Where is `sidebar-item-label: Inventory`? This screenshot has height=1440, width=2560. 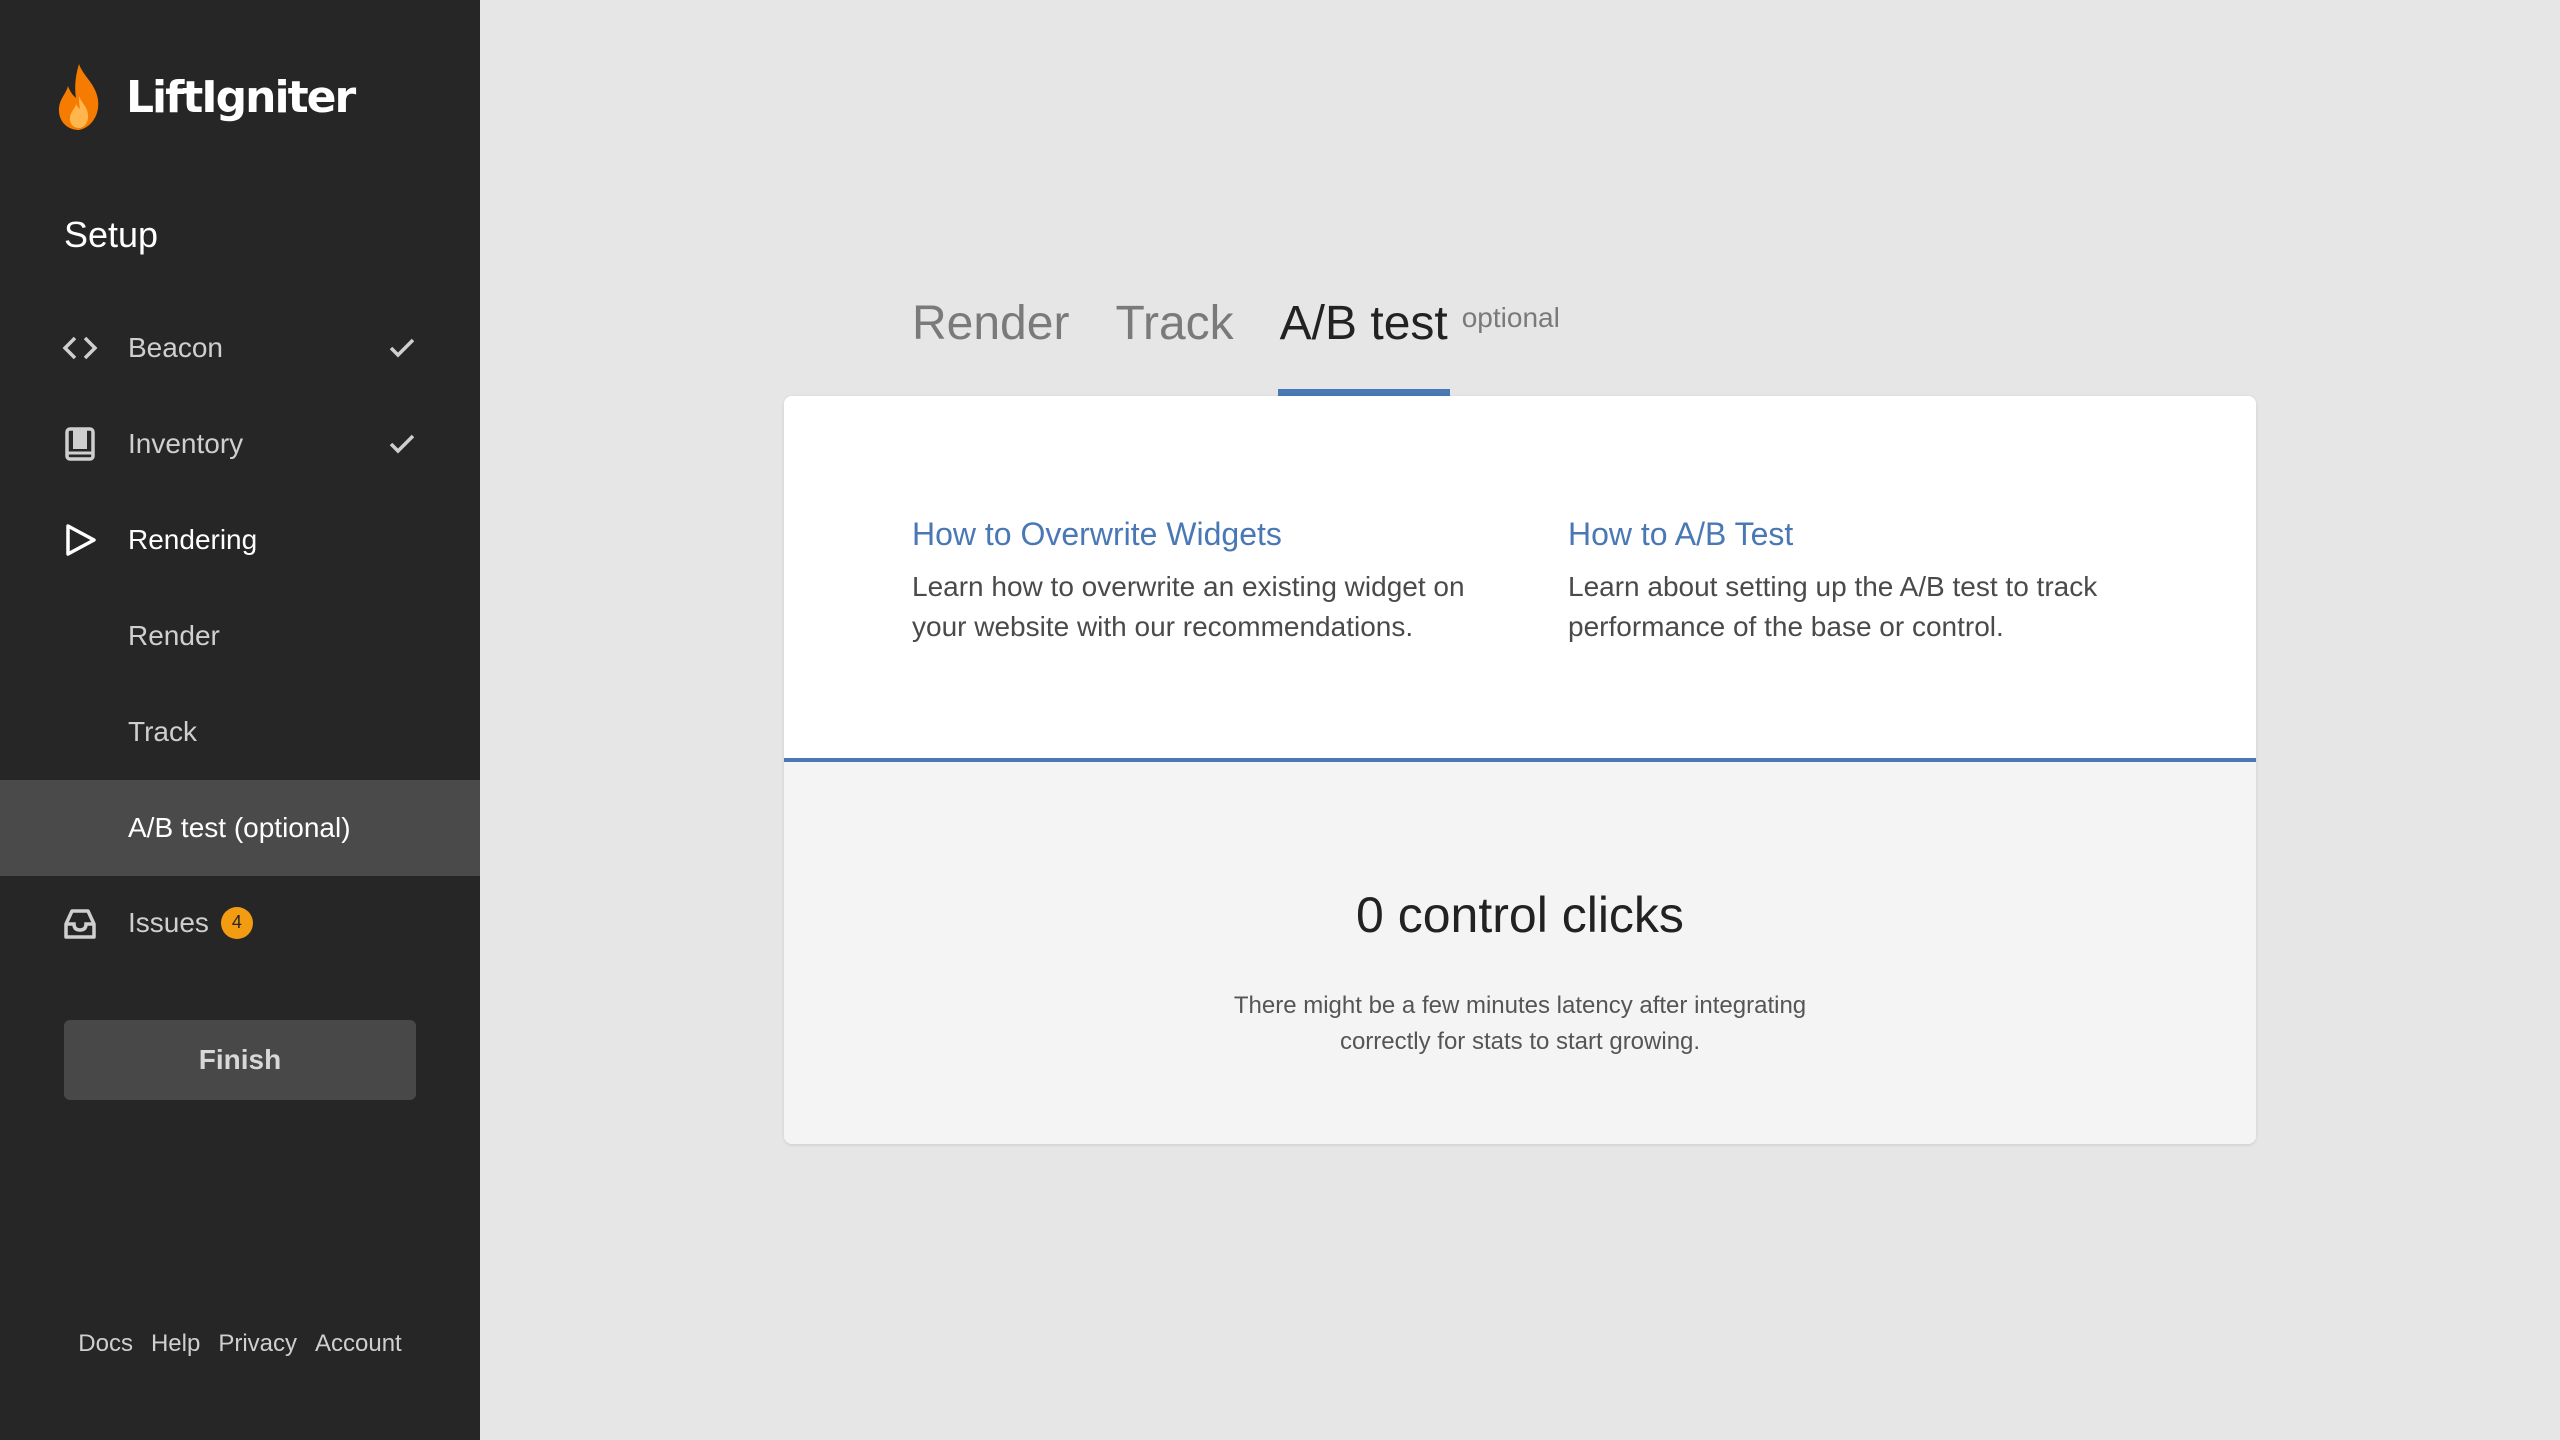 sidebar-item-label: Inventory is located at coordinates (186, 443).